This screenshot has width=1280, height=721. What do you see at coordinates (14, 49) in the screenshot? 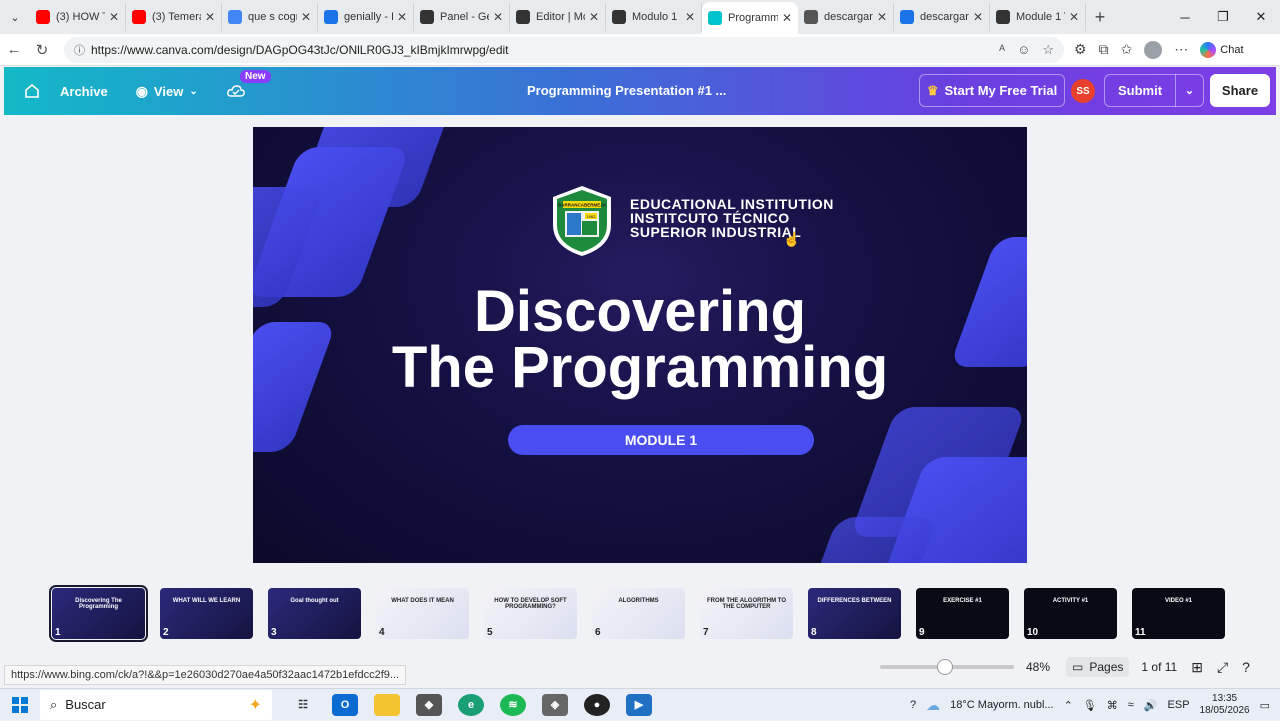
I see `back-icon: ←` at bounding box center [14, 49].